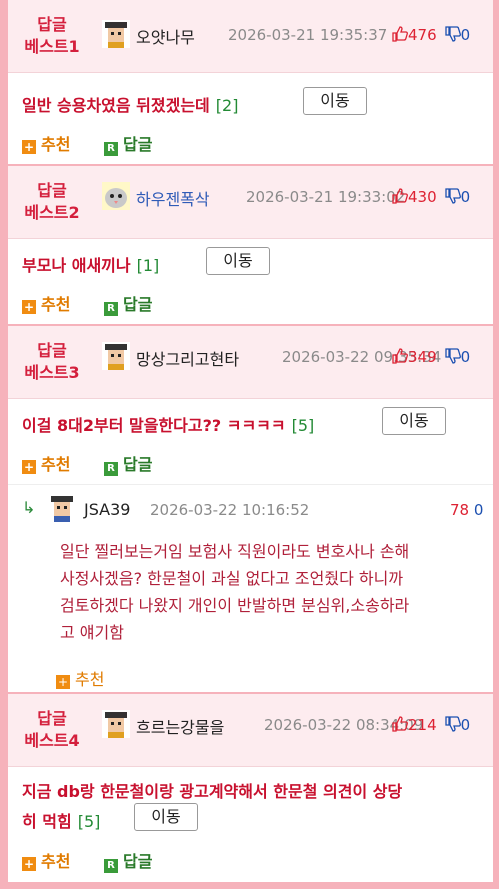 This screenshot has height=889, width=499. What do you see at coordinates (227, 105) in the screenshot?
I see `reply-count: [2]` at bounding box center [227, 105].